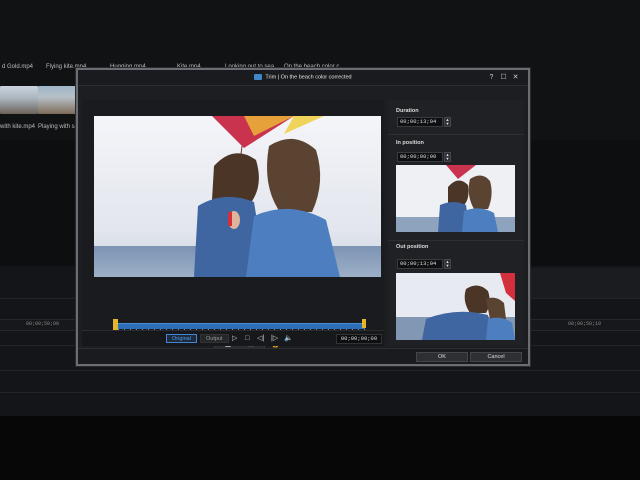  I want to click on dialog-title: Trim | On the beach color corrected, so click(308, 77).